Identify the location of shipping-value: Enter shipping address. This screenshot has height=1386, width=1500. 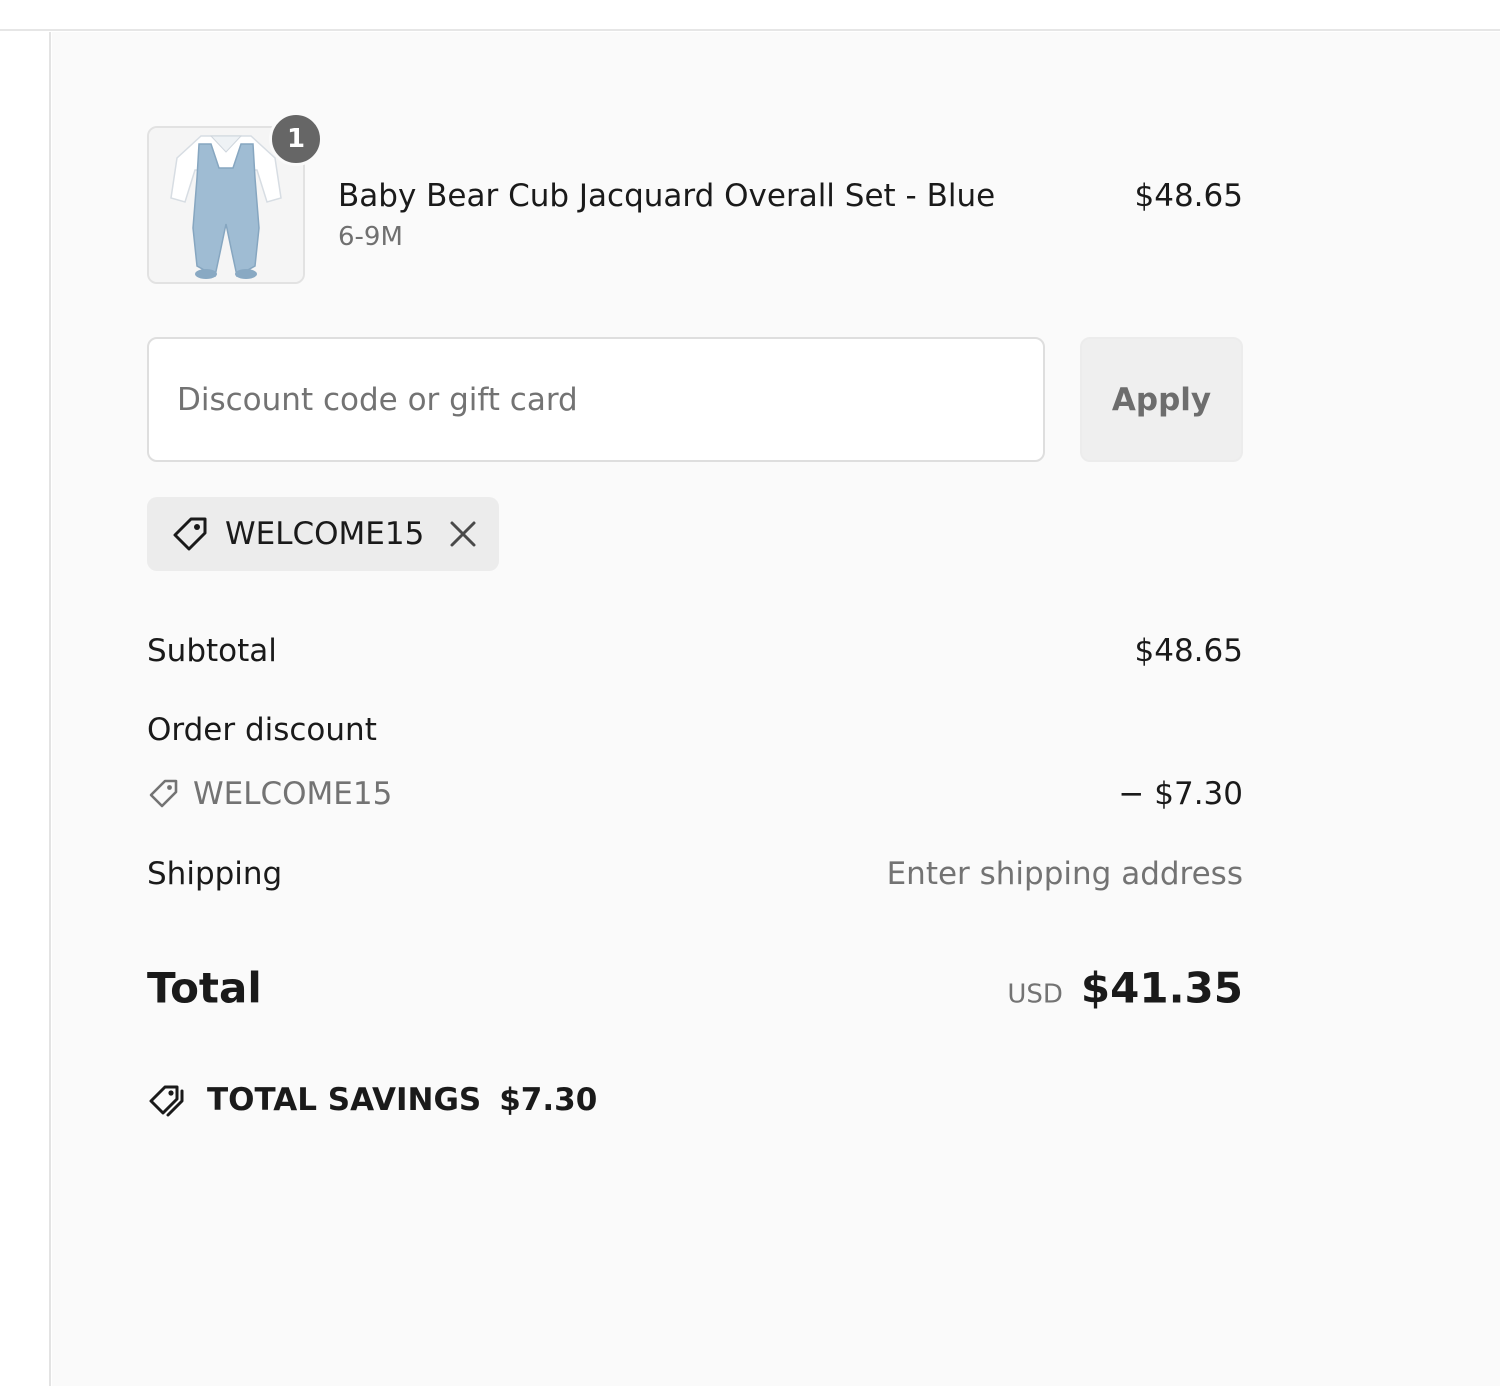
(1064, 874).